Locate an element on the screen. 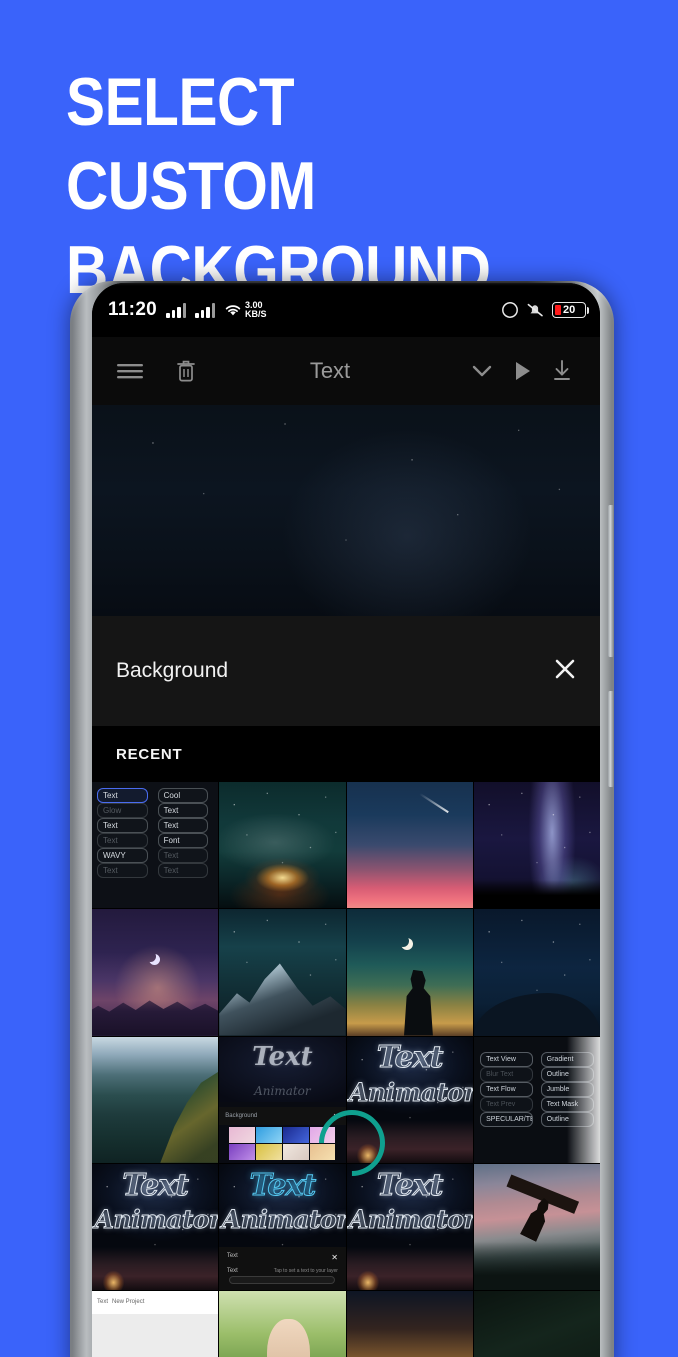 The width and height of the screenshot is (678, 1357). thumbnail-boy-silhouette-dusk is located at coordinates (409, 972).